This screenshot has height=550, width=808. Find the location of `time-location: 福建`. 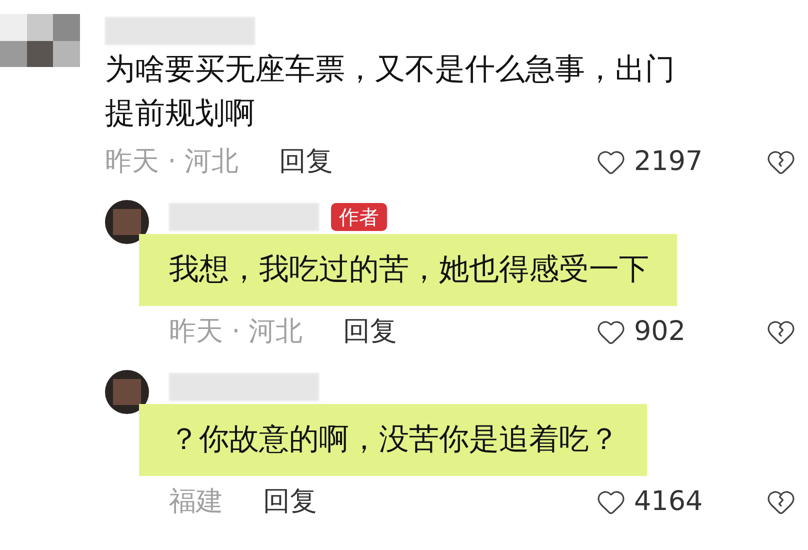

time-location: 福建 is located at coordinates (196, 501).